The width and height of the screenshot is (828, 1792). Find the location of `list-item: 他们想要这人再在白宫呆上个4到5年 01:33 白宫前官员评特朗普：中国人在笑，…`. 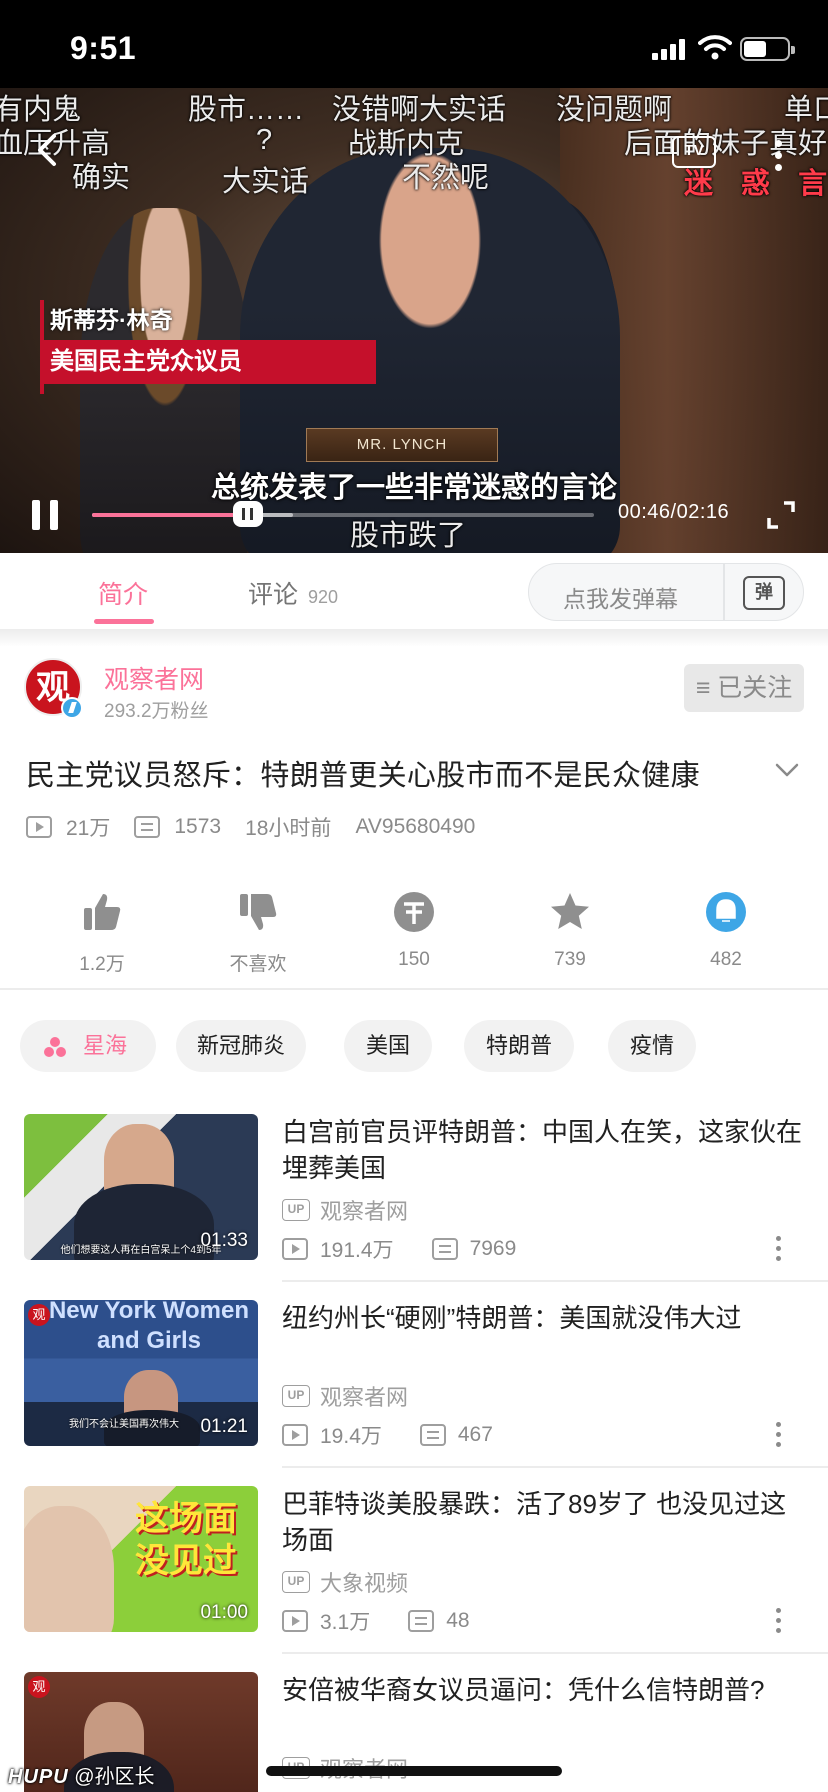

list-item: 他们想要这人再在白宫呆上个4到5年 01:33 白宫前官员评特朗普：中国人在笑，… is located at coordinates (414, 1207).